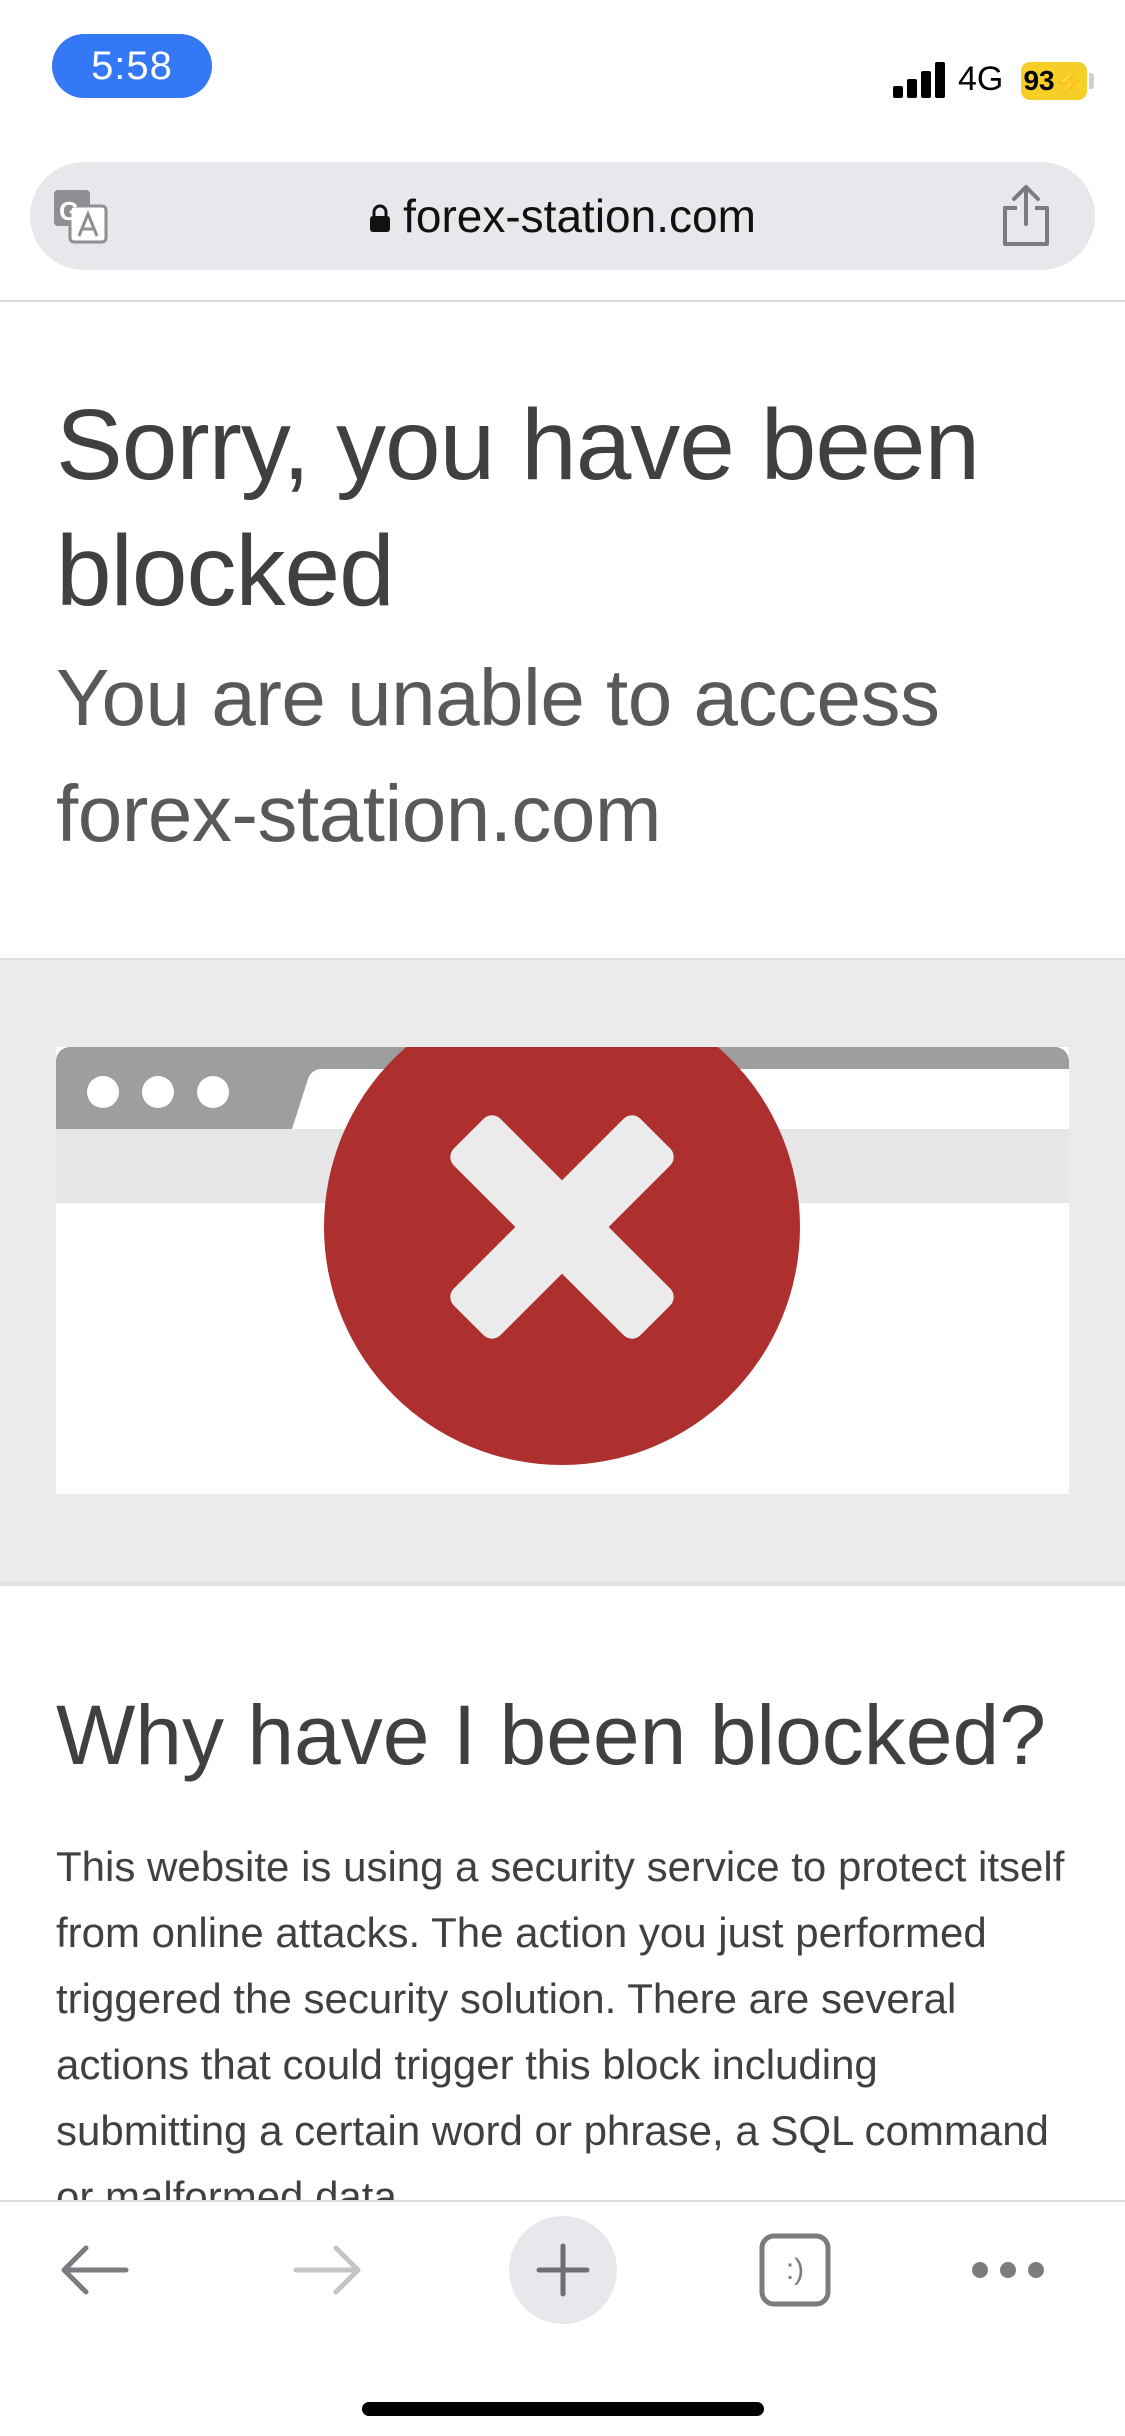  Describe the element at coordinates (562, 301) in the screenshot. I see `header-divider` at that location.